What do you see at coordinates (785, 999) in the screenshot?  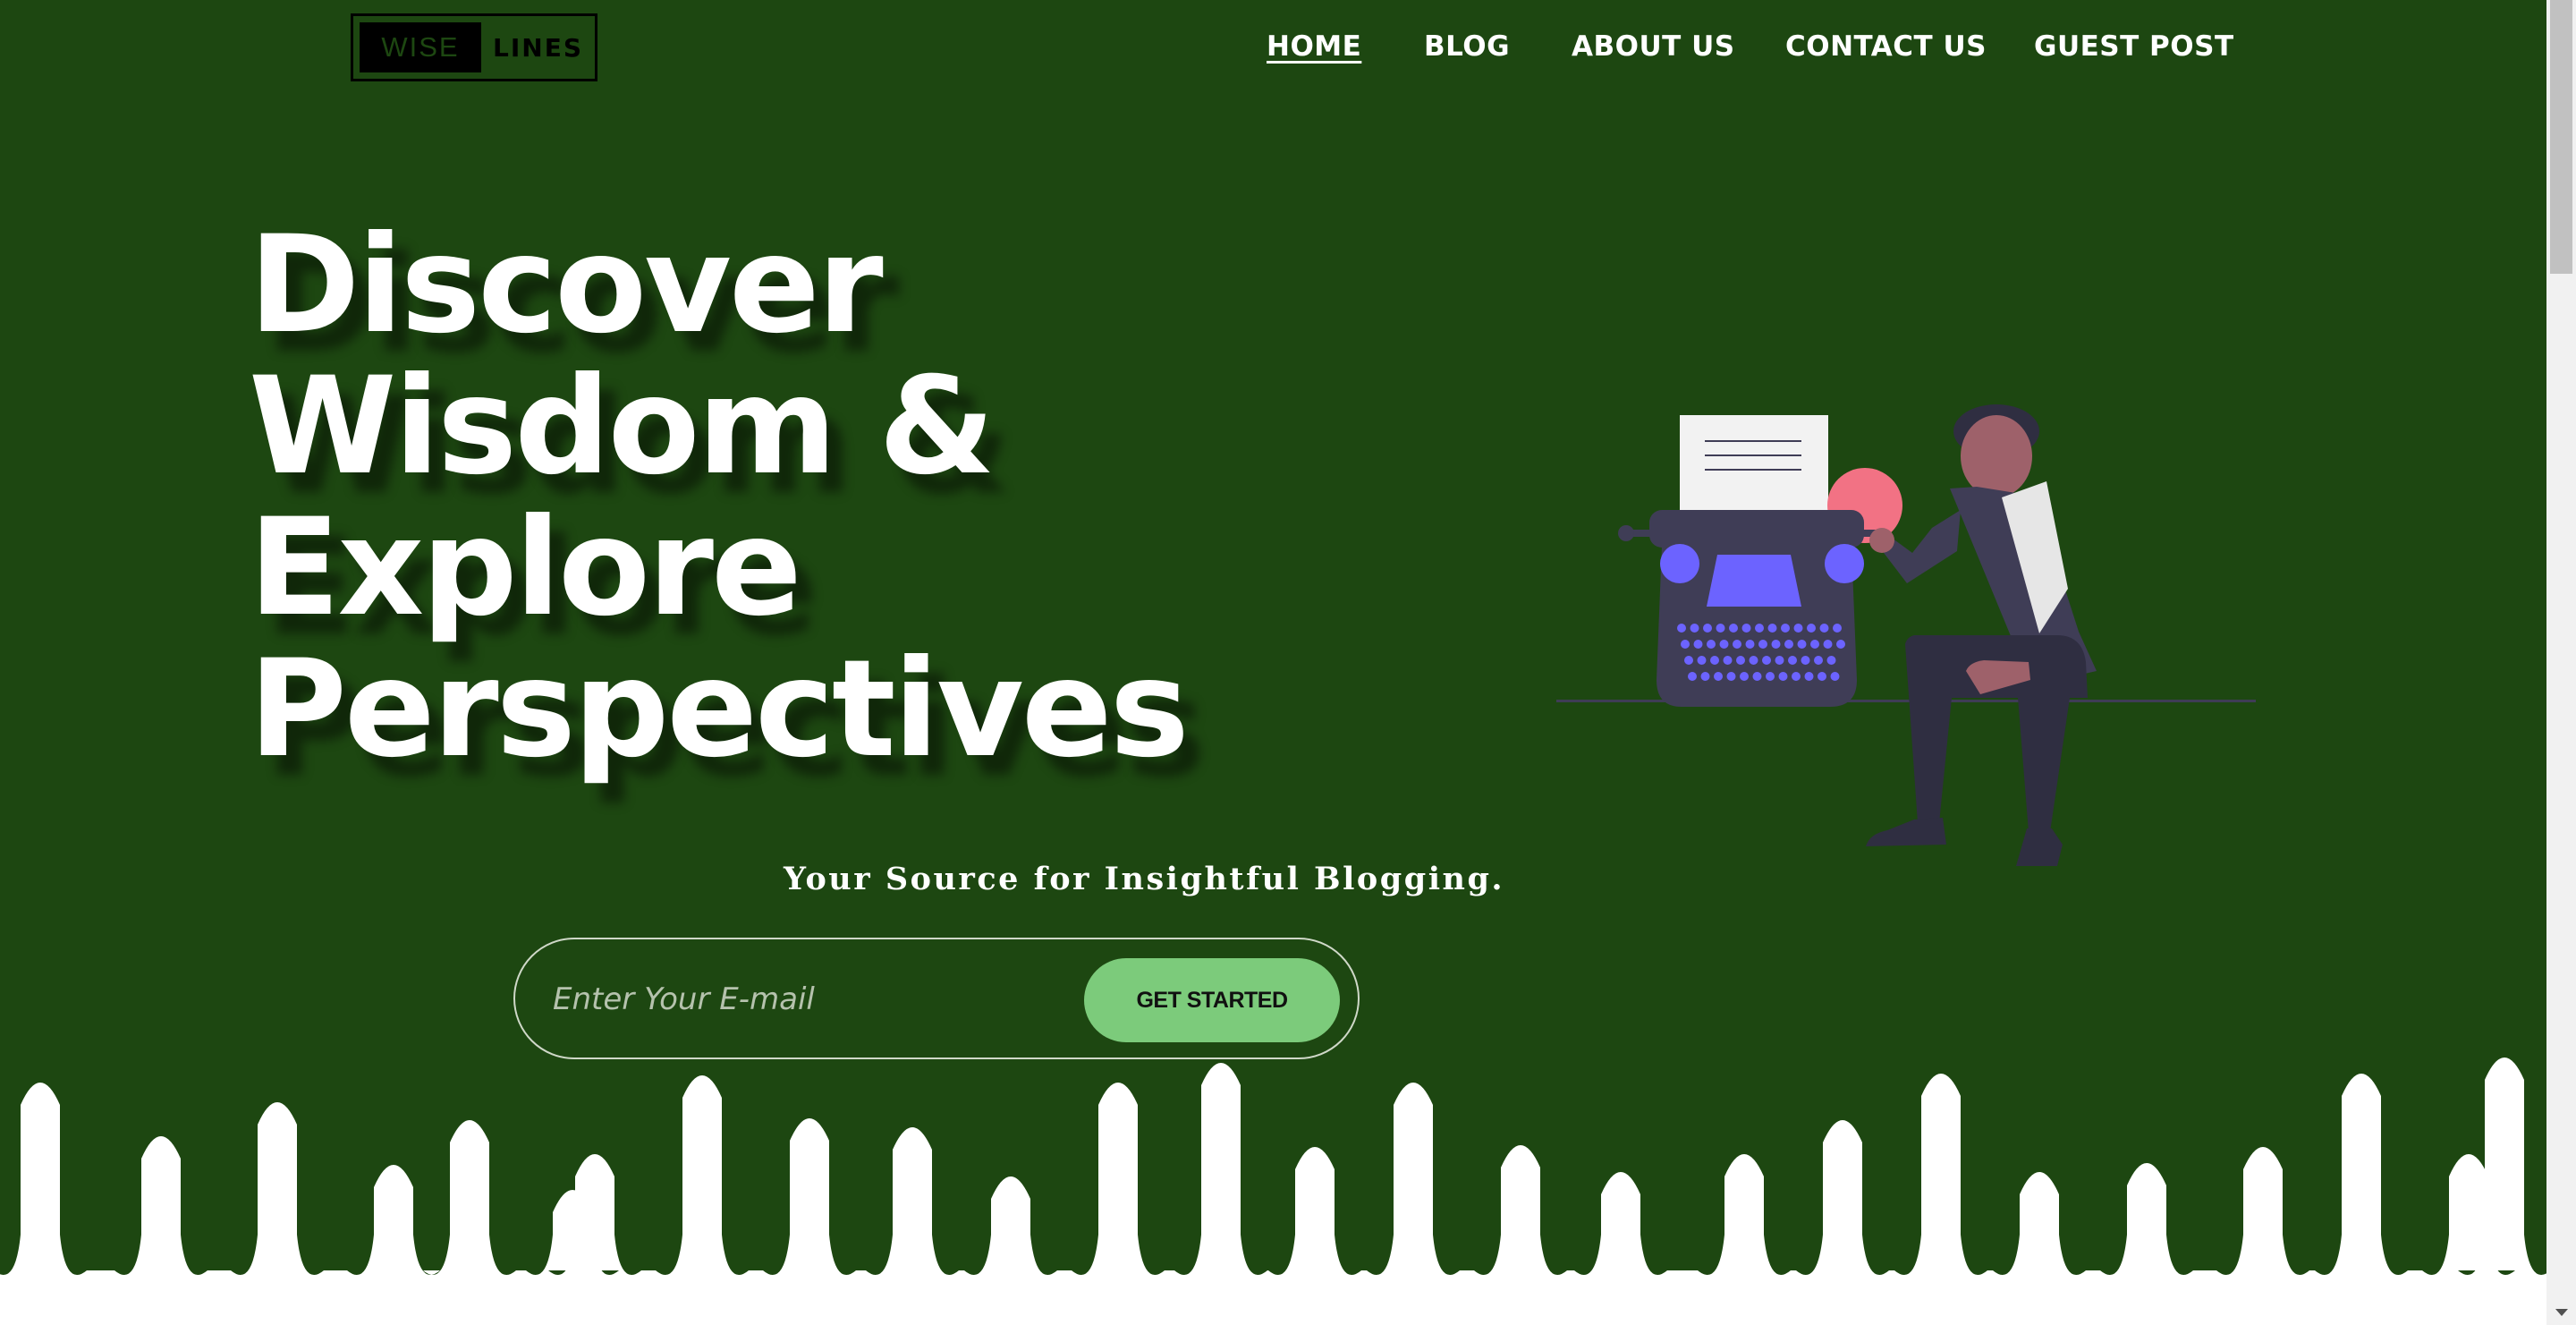 I see `email-input` at bounding box center [785, 999].